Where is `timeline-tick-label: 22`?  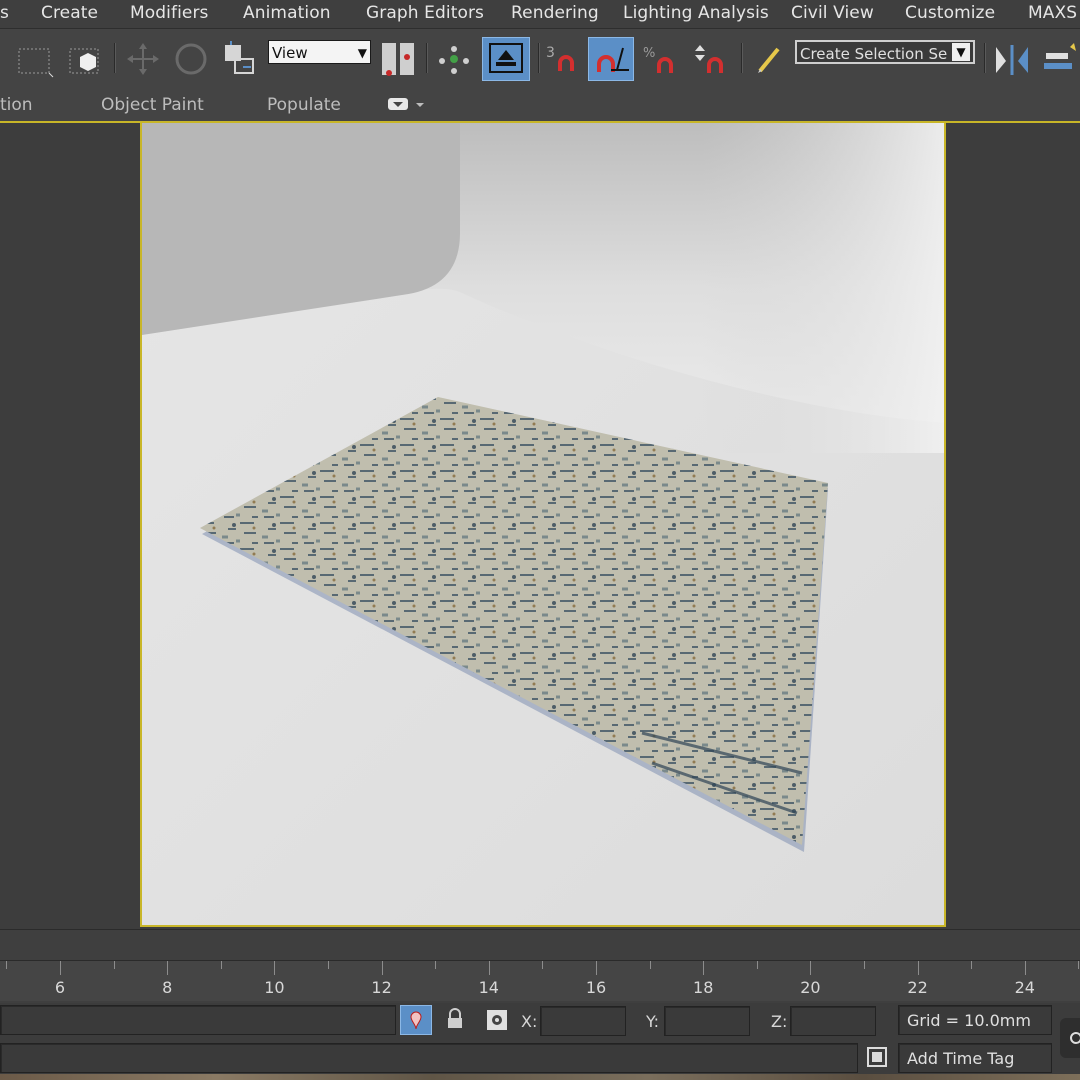 timeline-tick-label: 22 is located at coordinates (917, 987).